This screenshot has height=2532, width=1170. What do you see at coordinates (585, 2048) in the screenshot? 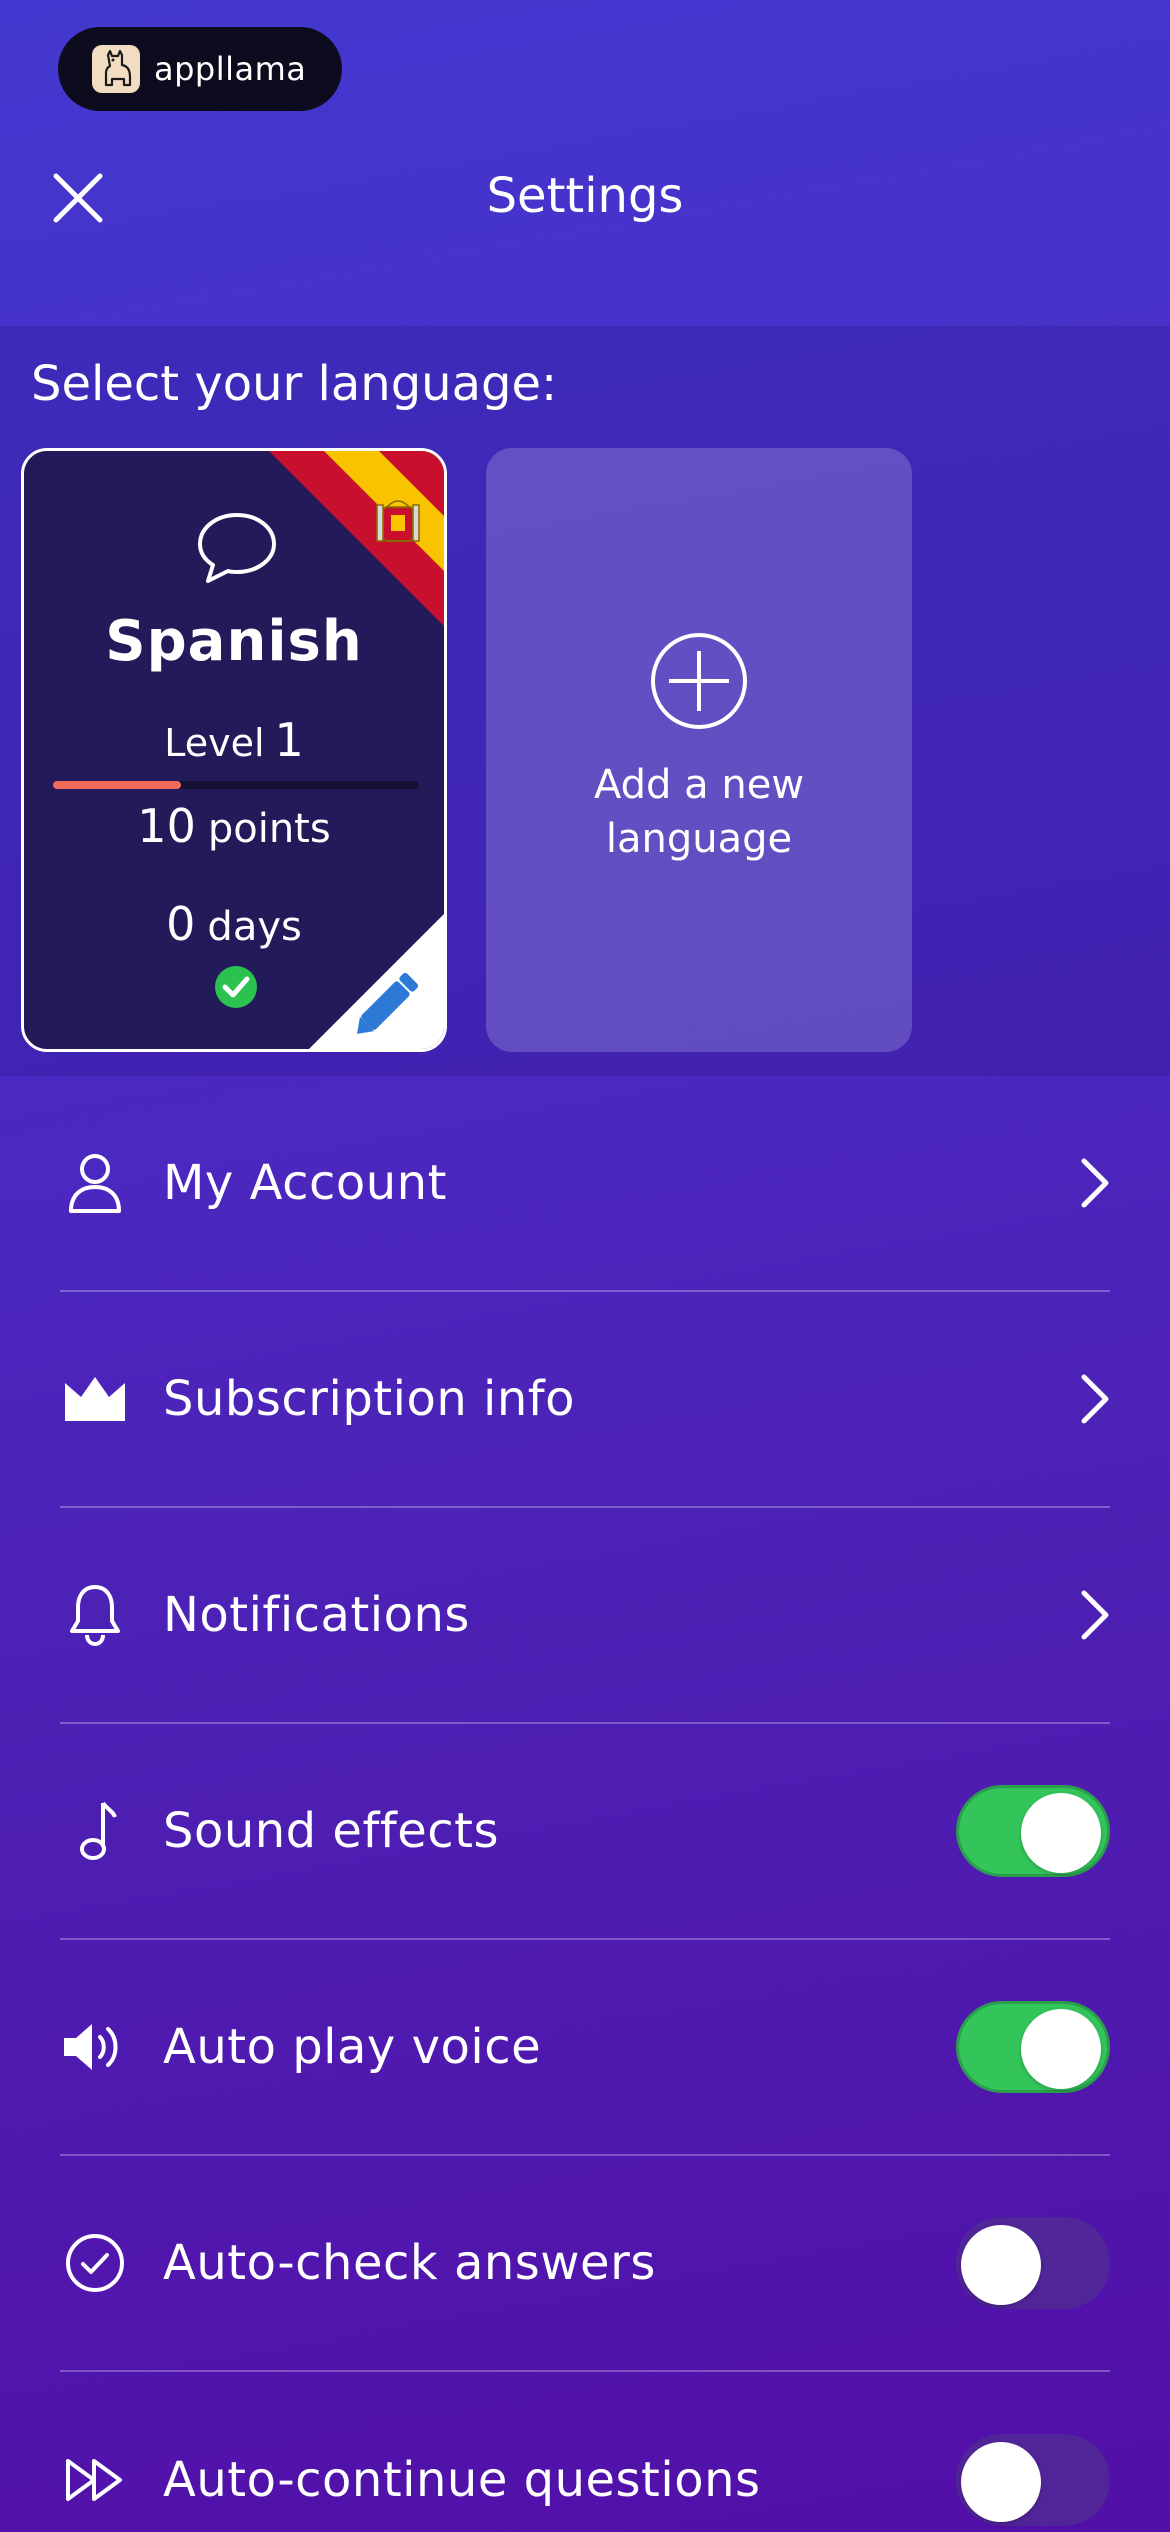
I see `auto-play-voice-row: Auto play voice` at bounding box center [585, 2048].